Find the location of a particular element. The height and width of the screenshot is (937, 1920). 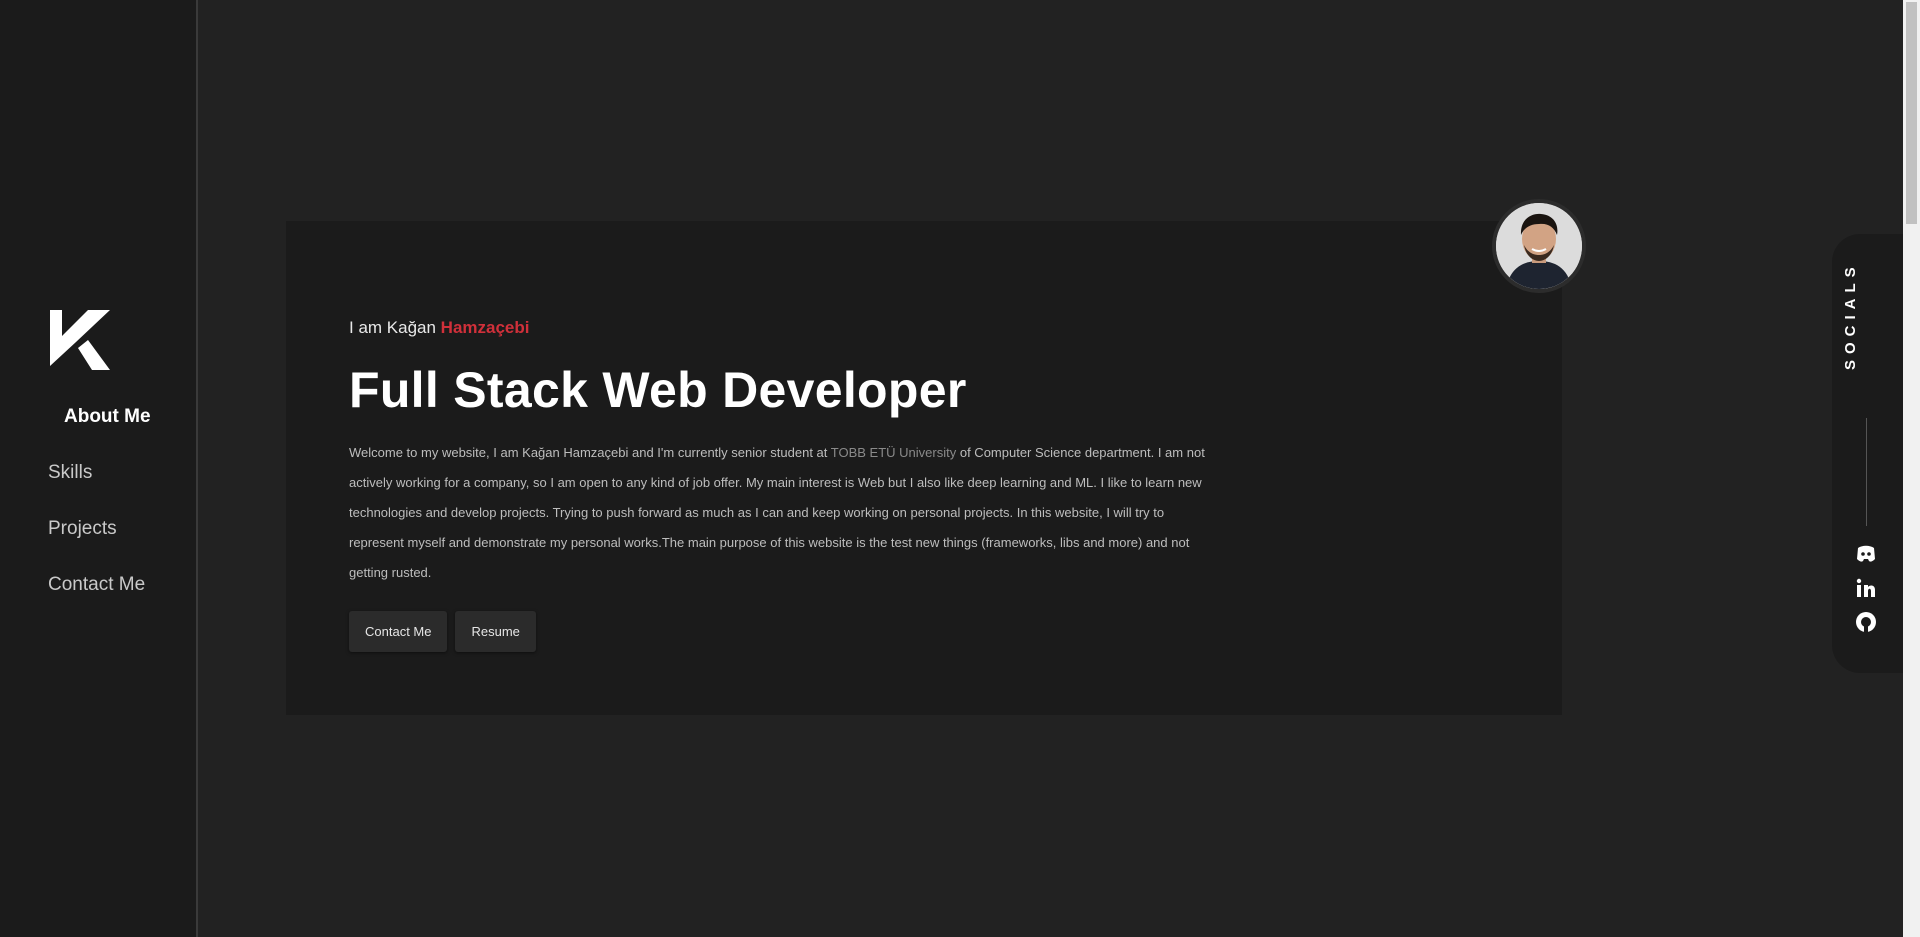

intro-prefix: I am Kağan is located at coordinates (395, 327).